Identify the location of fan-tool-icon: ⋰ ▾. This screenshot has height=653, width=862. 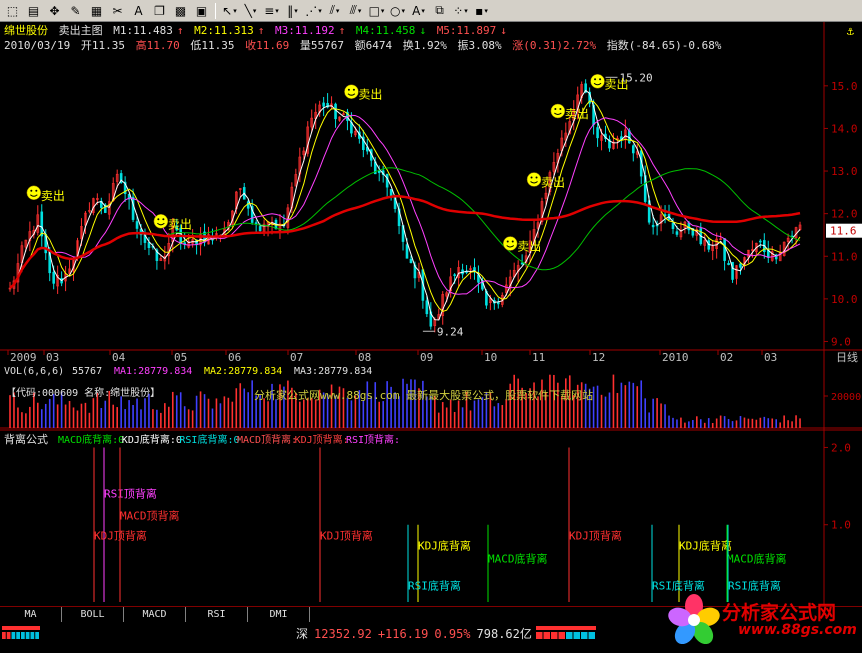
(313, 11).